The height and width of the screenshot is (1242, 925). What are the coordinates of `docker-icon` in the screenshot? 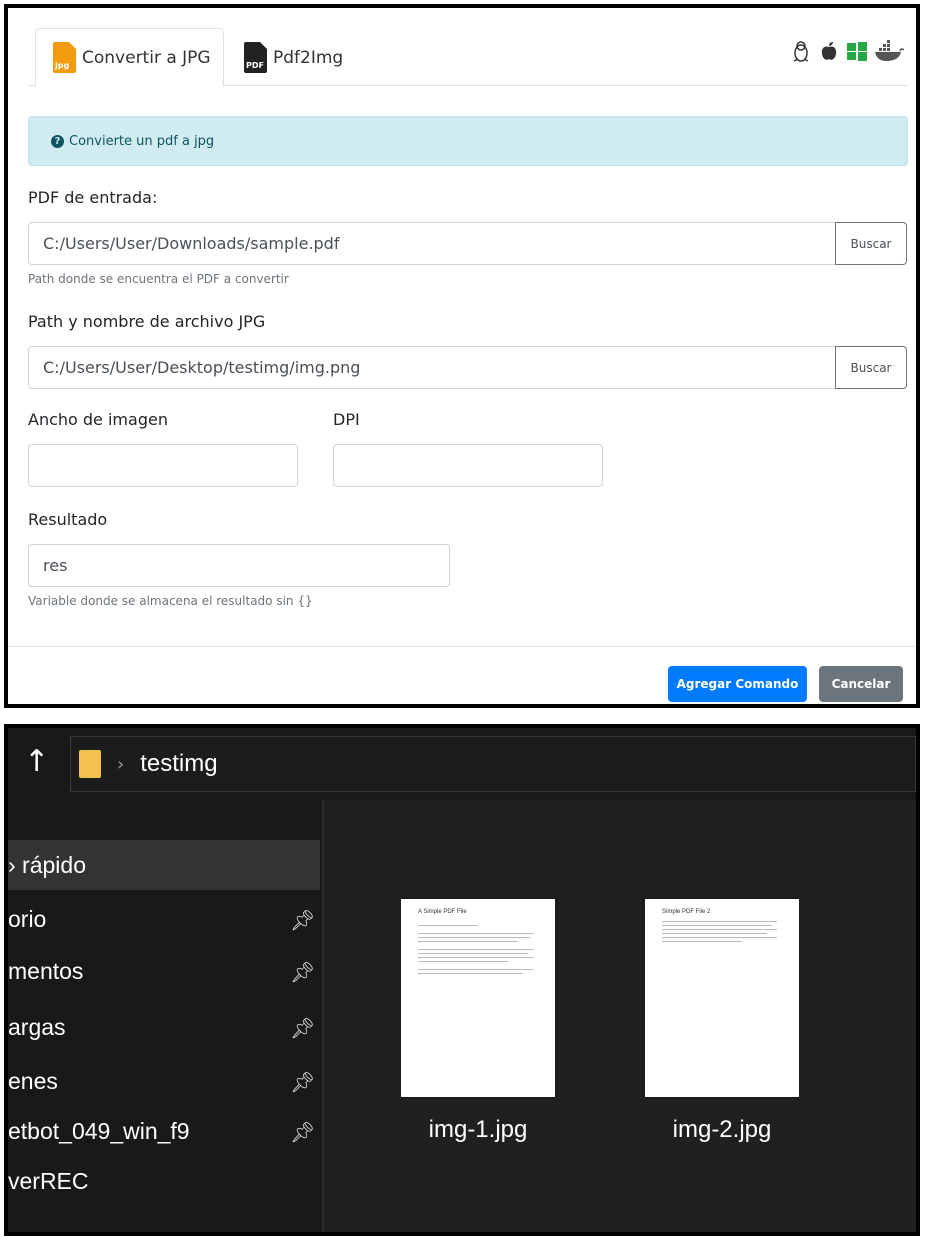 It's located at (889, 51).